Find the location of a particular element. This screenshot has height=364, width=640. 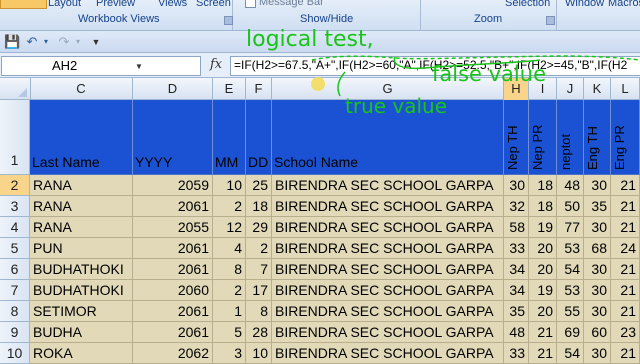

annotation-false-value: false value is located at coordinates (489, 74).